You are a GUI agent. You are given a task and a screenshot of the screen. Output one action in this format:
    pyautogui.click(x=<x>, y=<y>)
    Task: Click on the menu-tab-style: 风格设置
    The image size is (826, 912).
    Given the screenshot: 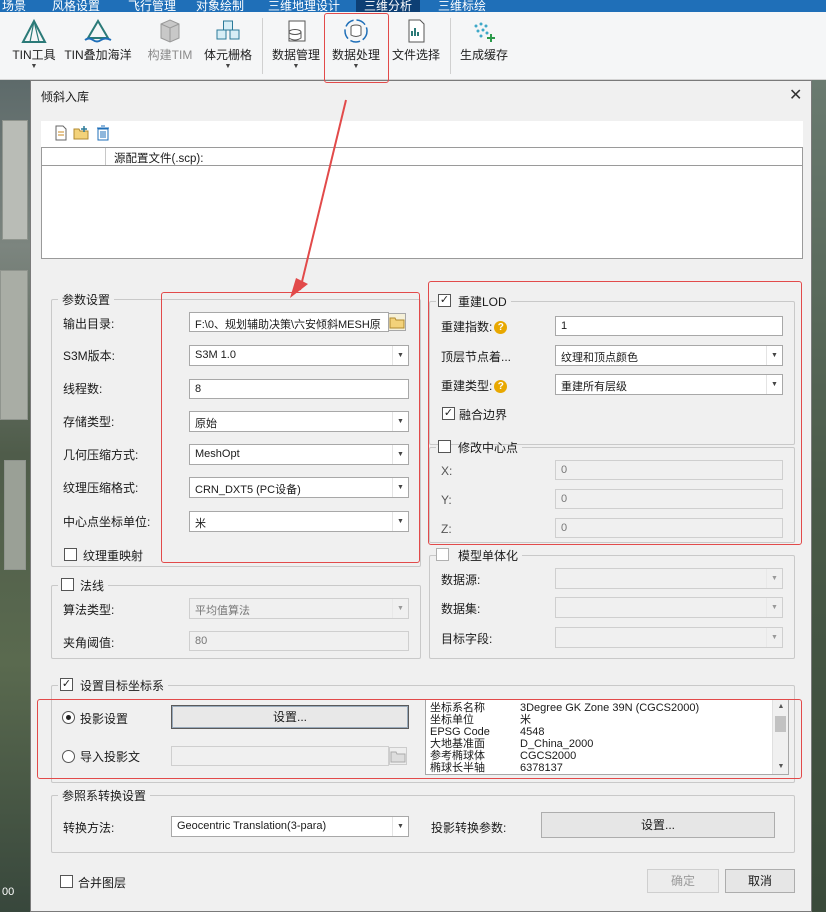 What is the action you would take?
    pyautogui.click(x=76, y=6)
    